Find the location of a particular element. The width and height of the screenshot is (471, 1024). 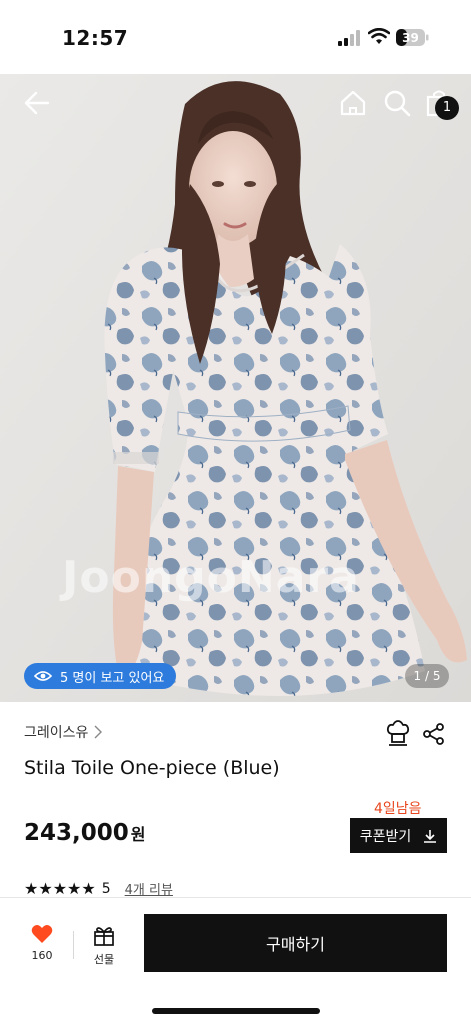

like-count: 160 is located at coordinates (42, 955).